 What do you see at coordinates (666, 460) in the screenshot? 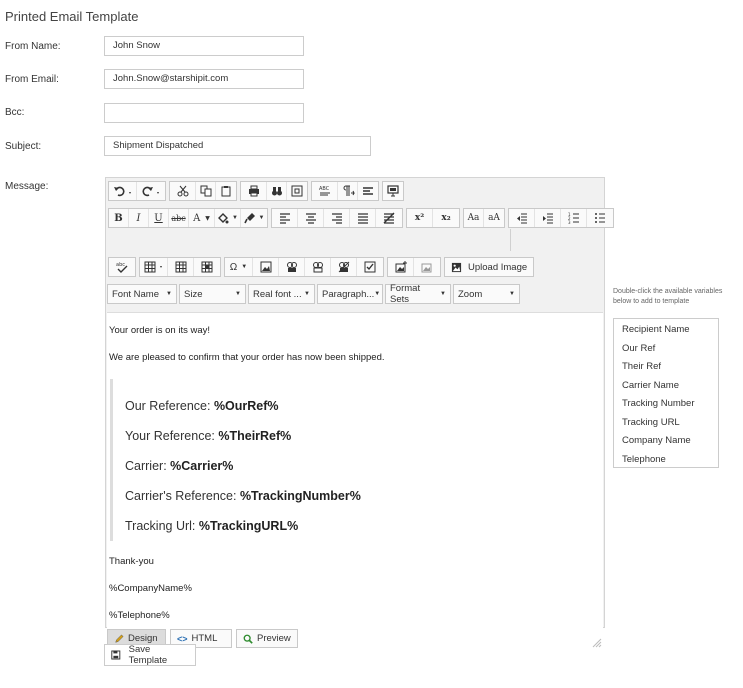
I see `variable-item: Telephone` at bounding box center [666, 460].